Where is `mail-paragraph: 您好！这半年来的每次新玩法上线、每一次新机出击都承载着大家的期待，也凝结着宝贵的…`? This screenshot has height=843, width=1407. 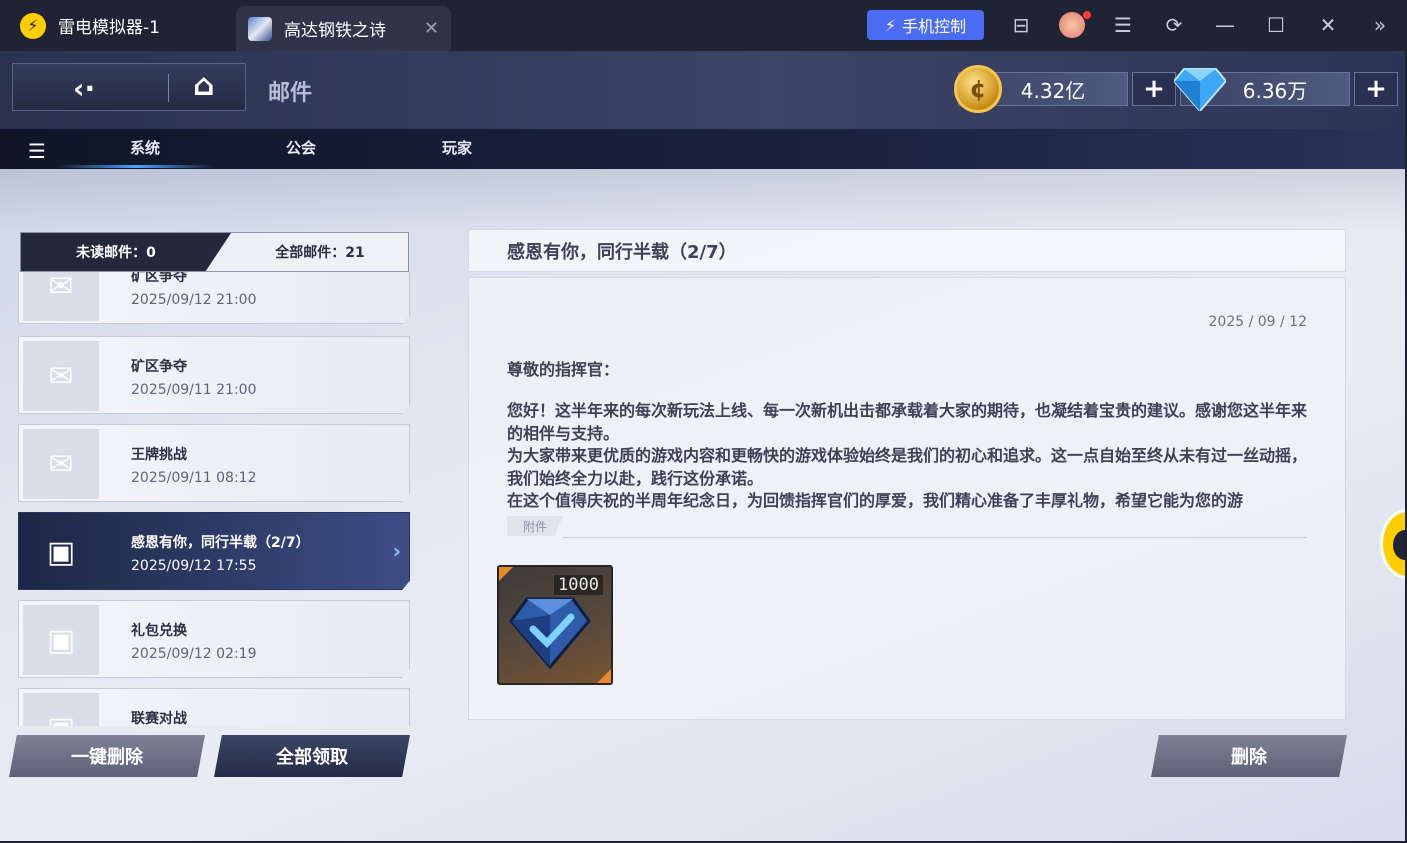 mail-paragraph: 您好！这半年来的每次新玩法上线、每一次新机出击都承载着大家的期待，也凝结着宝贵的… is located at coordinates (907, 422).